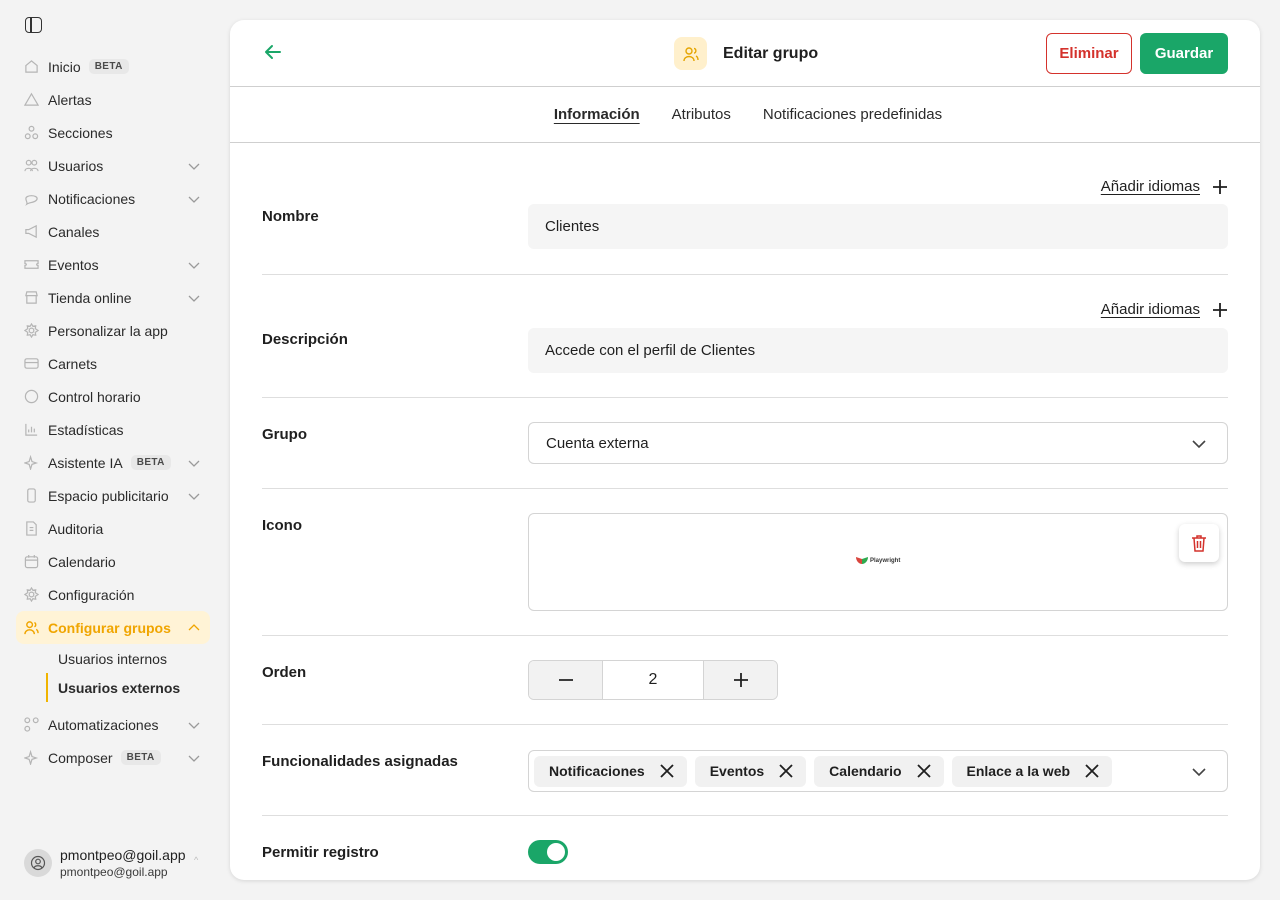  Describe the element at coordinates (38, 863) in the screenshot. I see `user-icon` at that location.